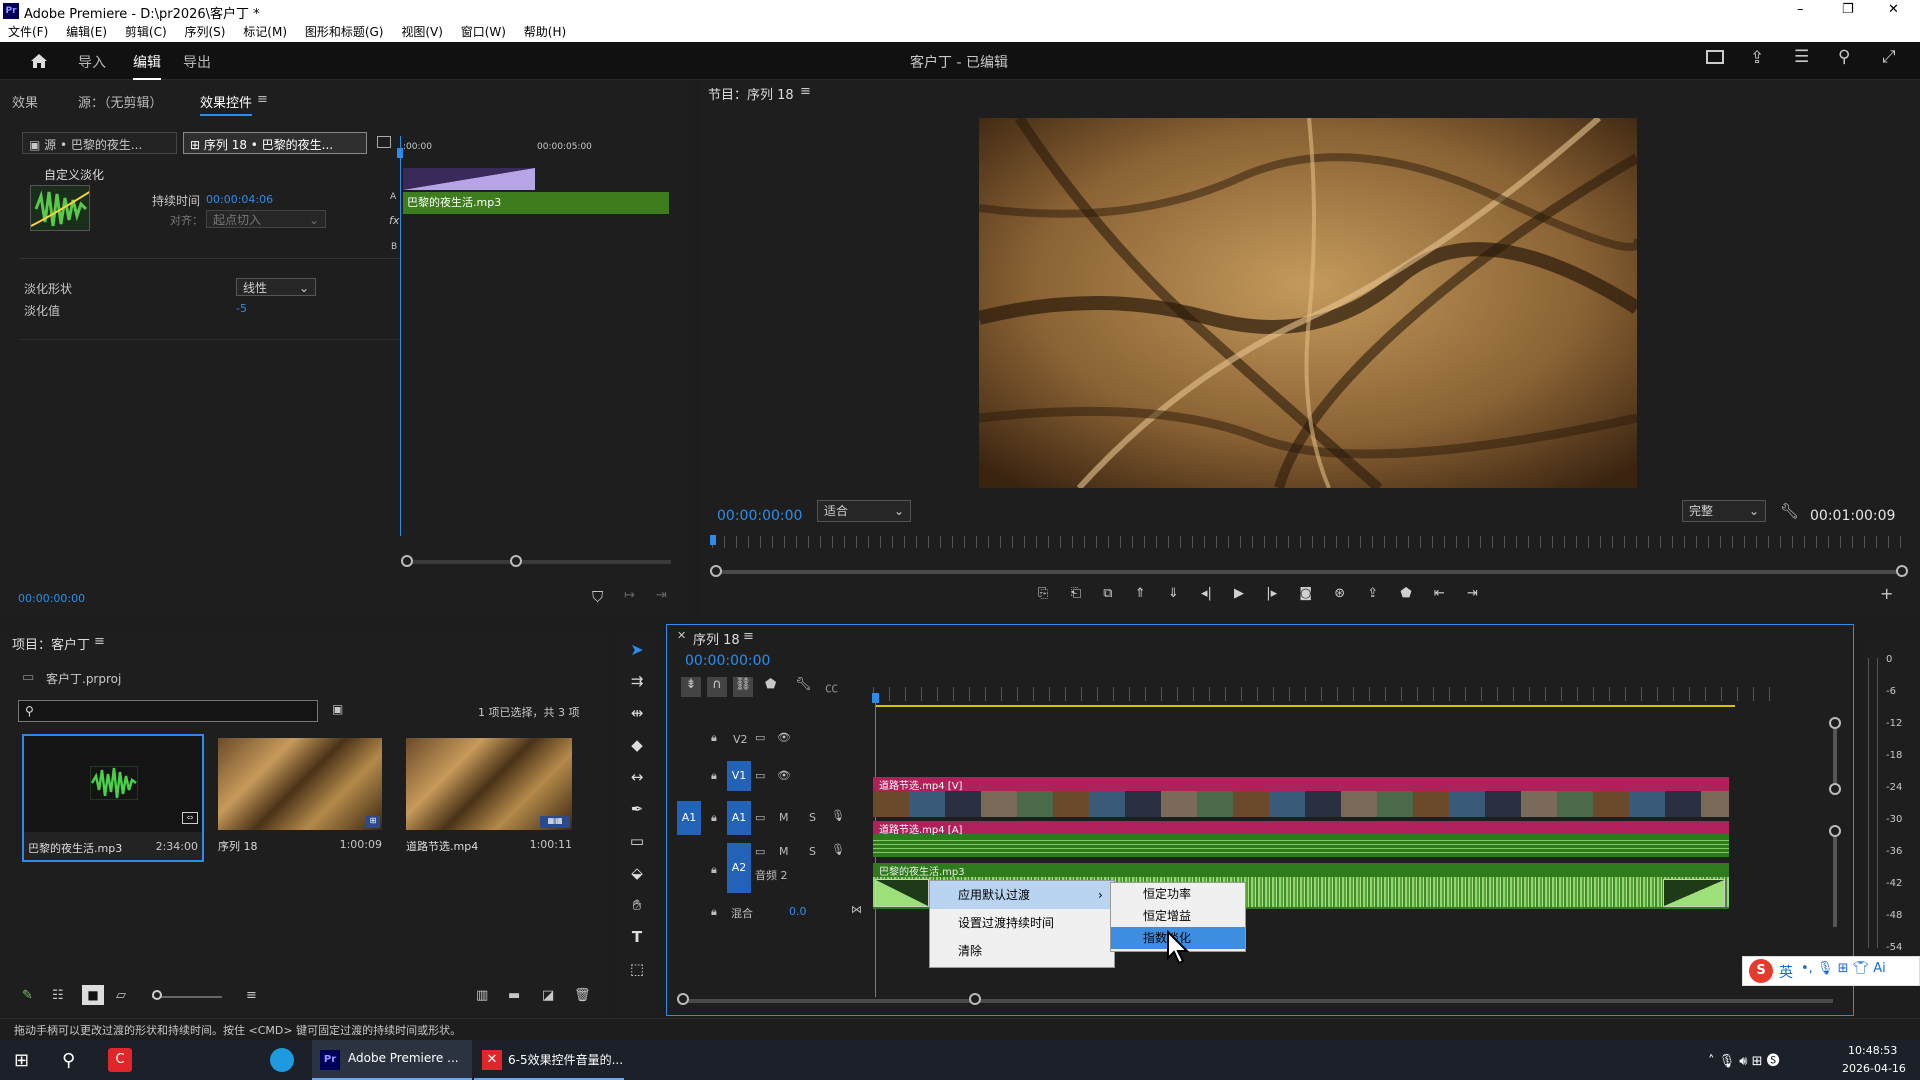  I want to click on hand-tool-icon: ✋︎, so click(637, 908).